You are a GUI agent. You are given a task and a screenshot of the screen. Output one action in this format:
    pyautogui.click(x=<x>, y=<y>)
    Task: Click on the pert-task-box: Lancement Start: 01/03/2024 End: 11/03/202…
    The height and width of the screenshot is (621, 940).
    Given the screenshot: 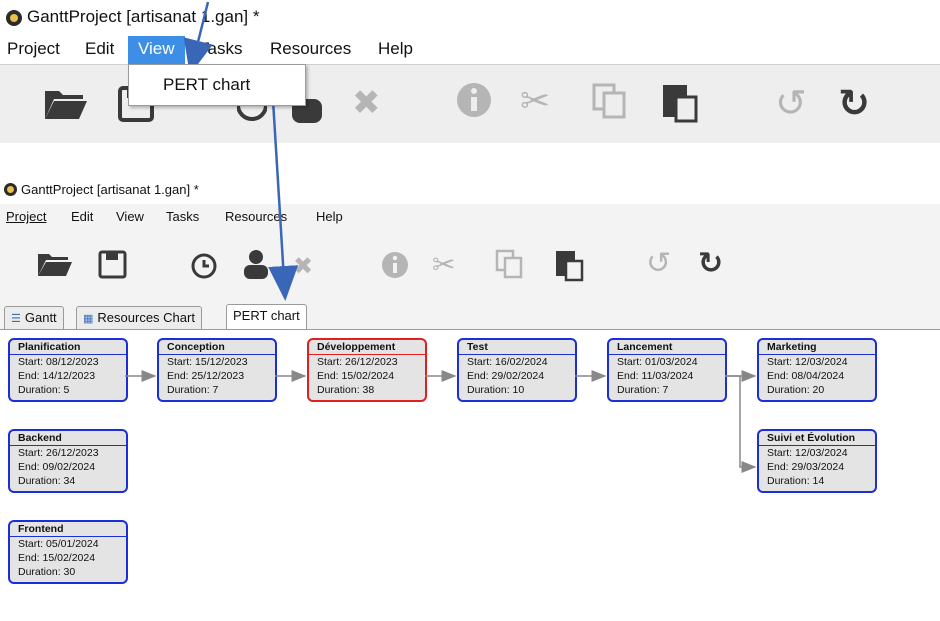 What is the action you would take?
    pyautogui.click(x=667, y=370)
    